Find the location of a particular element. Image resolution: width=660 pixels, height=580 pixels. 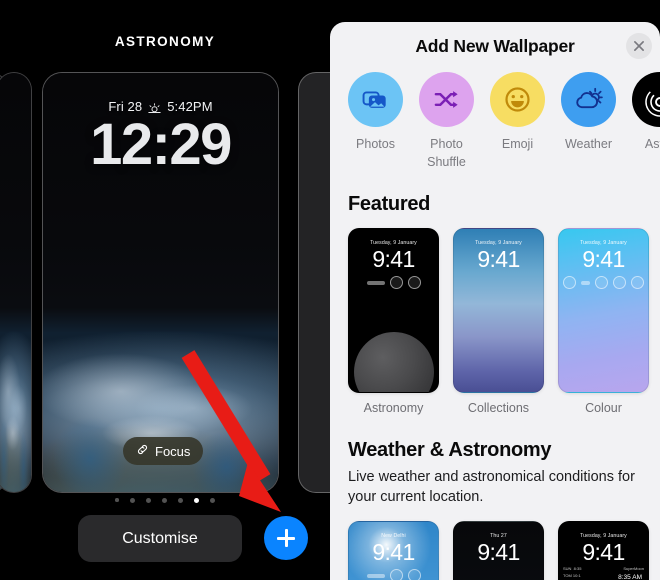

shuffle-icon is located at coordinates (446, 99).